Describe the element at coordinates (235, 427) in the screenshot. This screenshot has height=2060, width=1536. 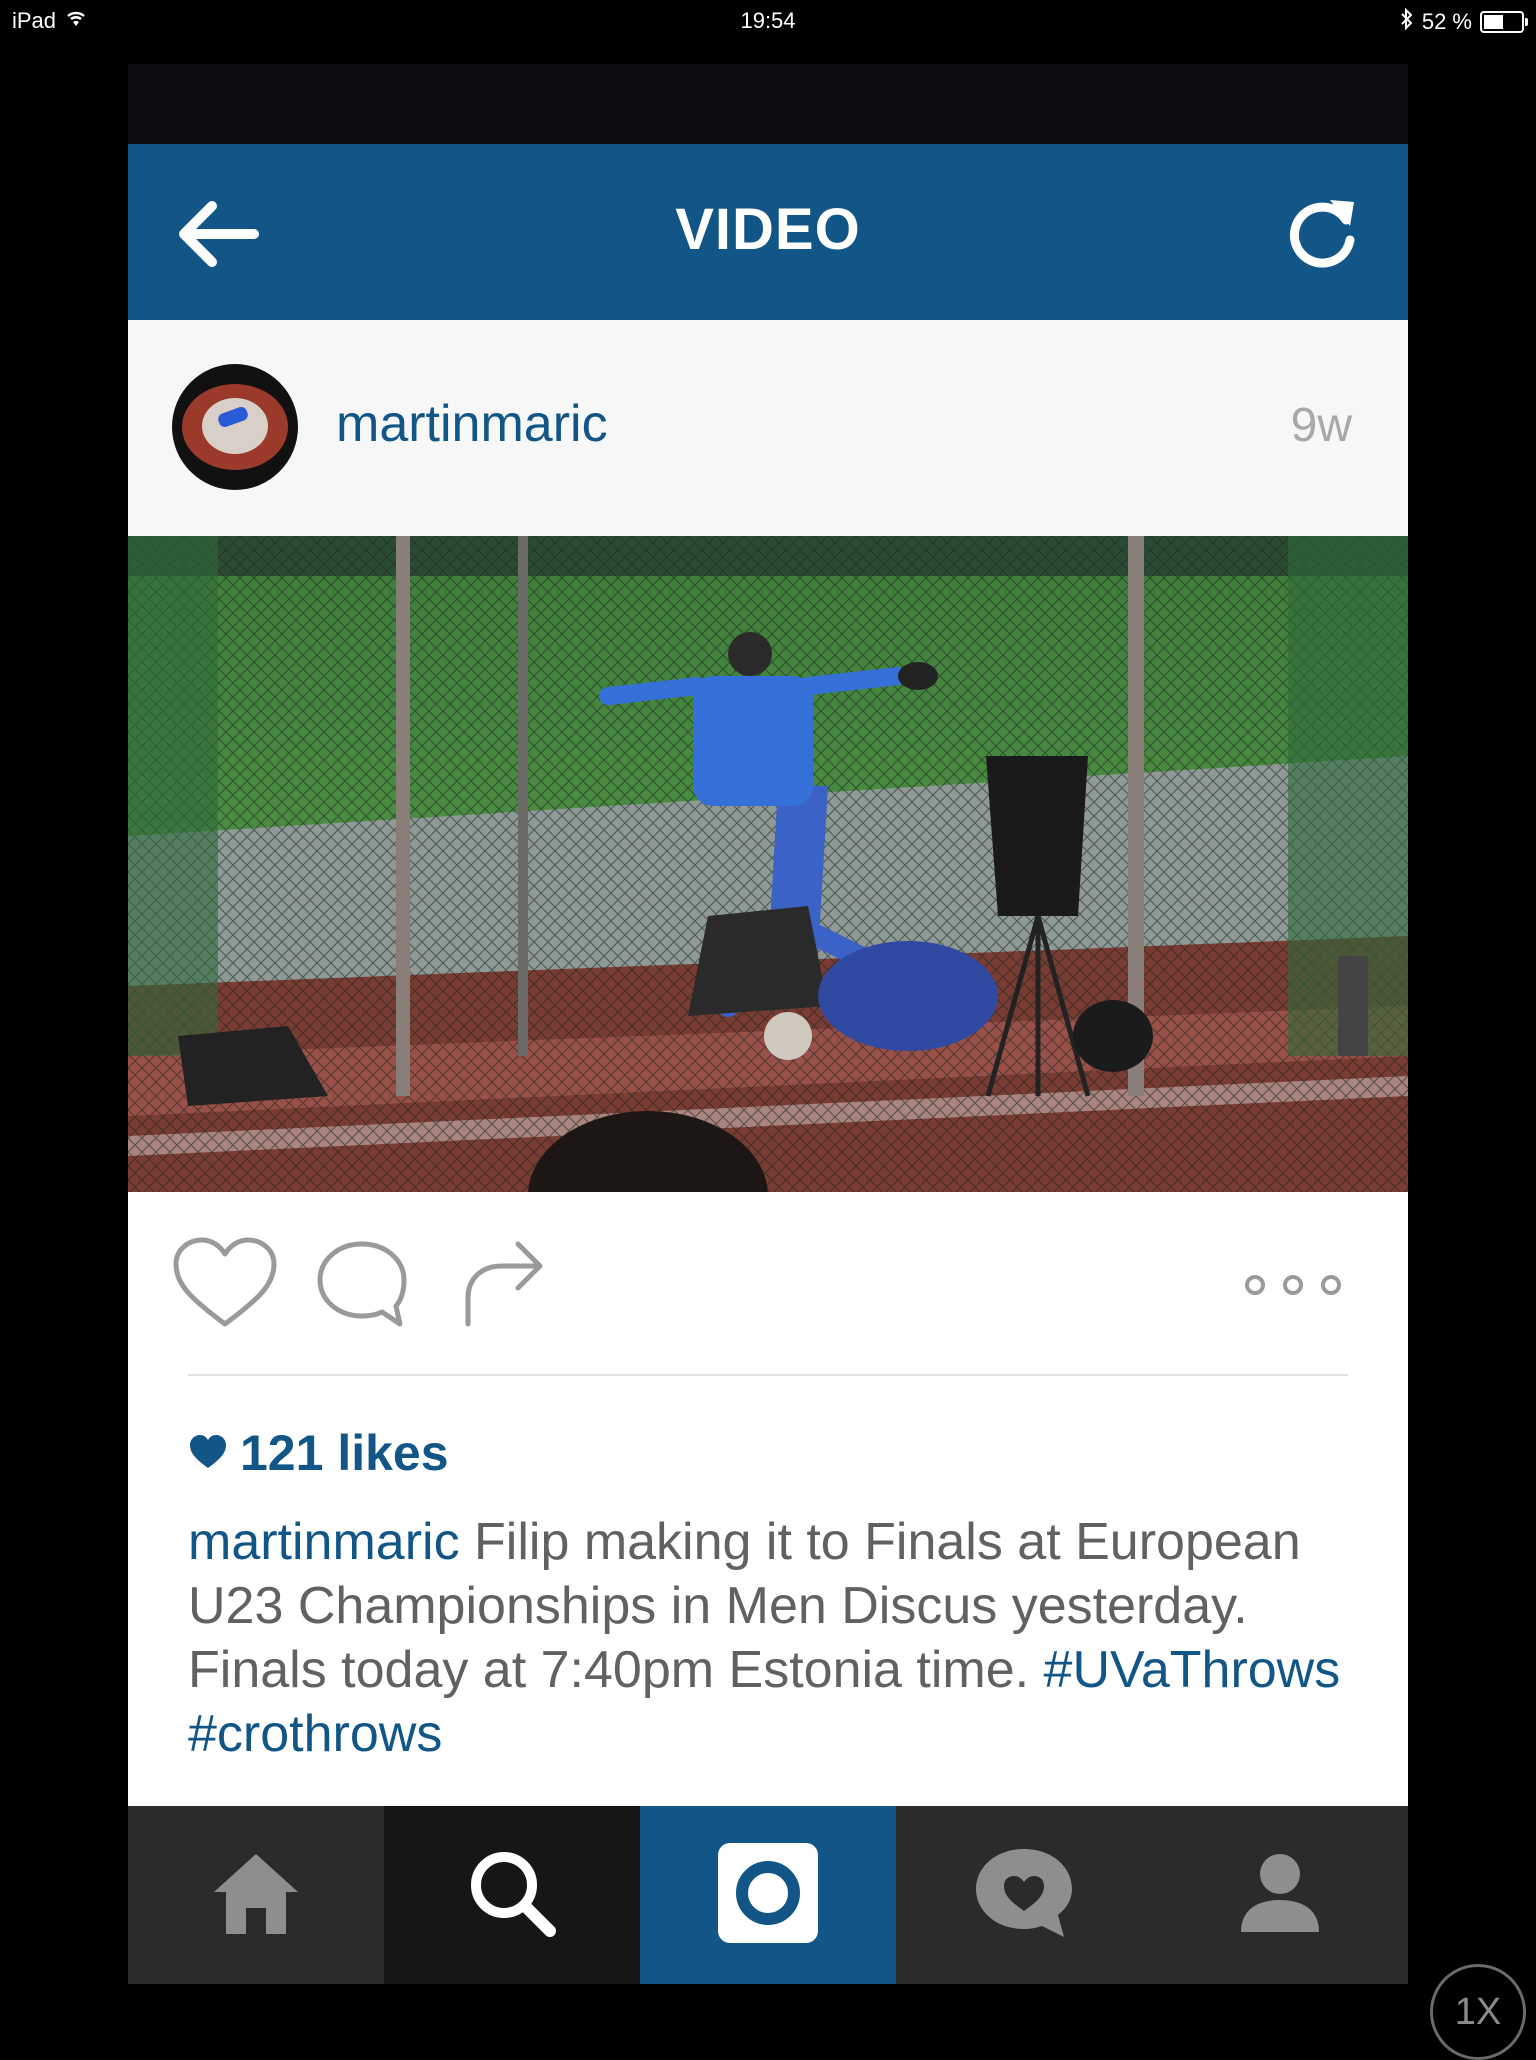
I see `avatar` at that location.